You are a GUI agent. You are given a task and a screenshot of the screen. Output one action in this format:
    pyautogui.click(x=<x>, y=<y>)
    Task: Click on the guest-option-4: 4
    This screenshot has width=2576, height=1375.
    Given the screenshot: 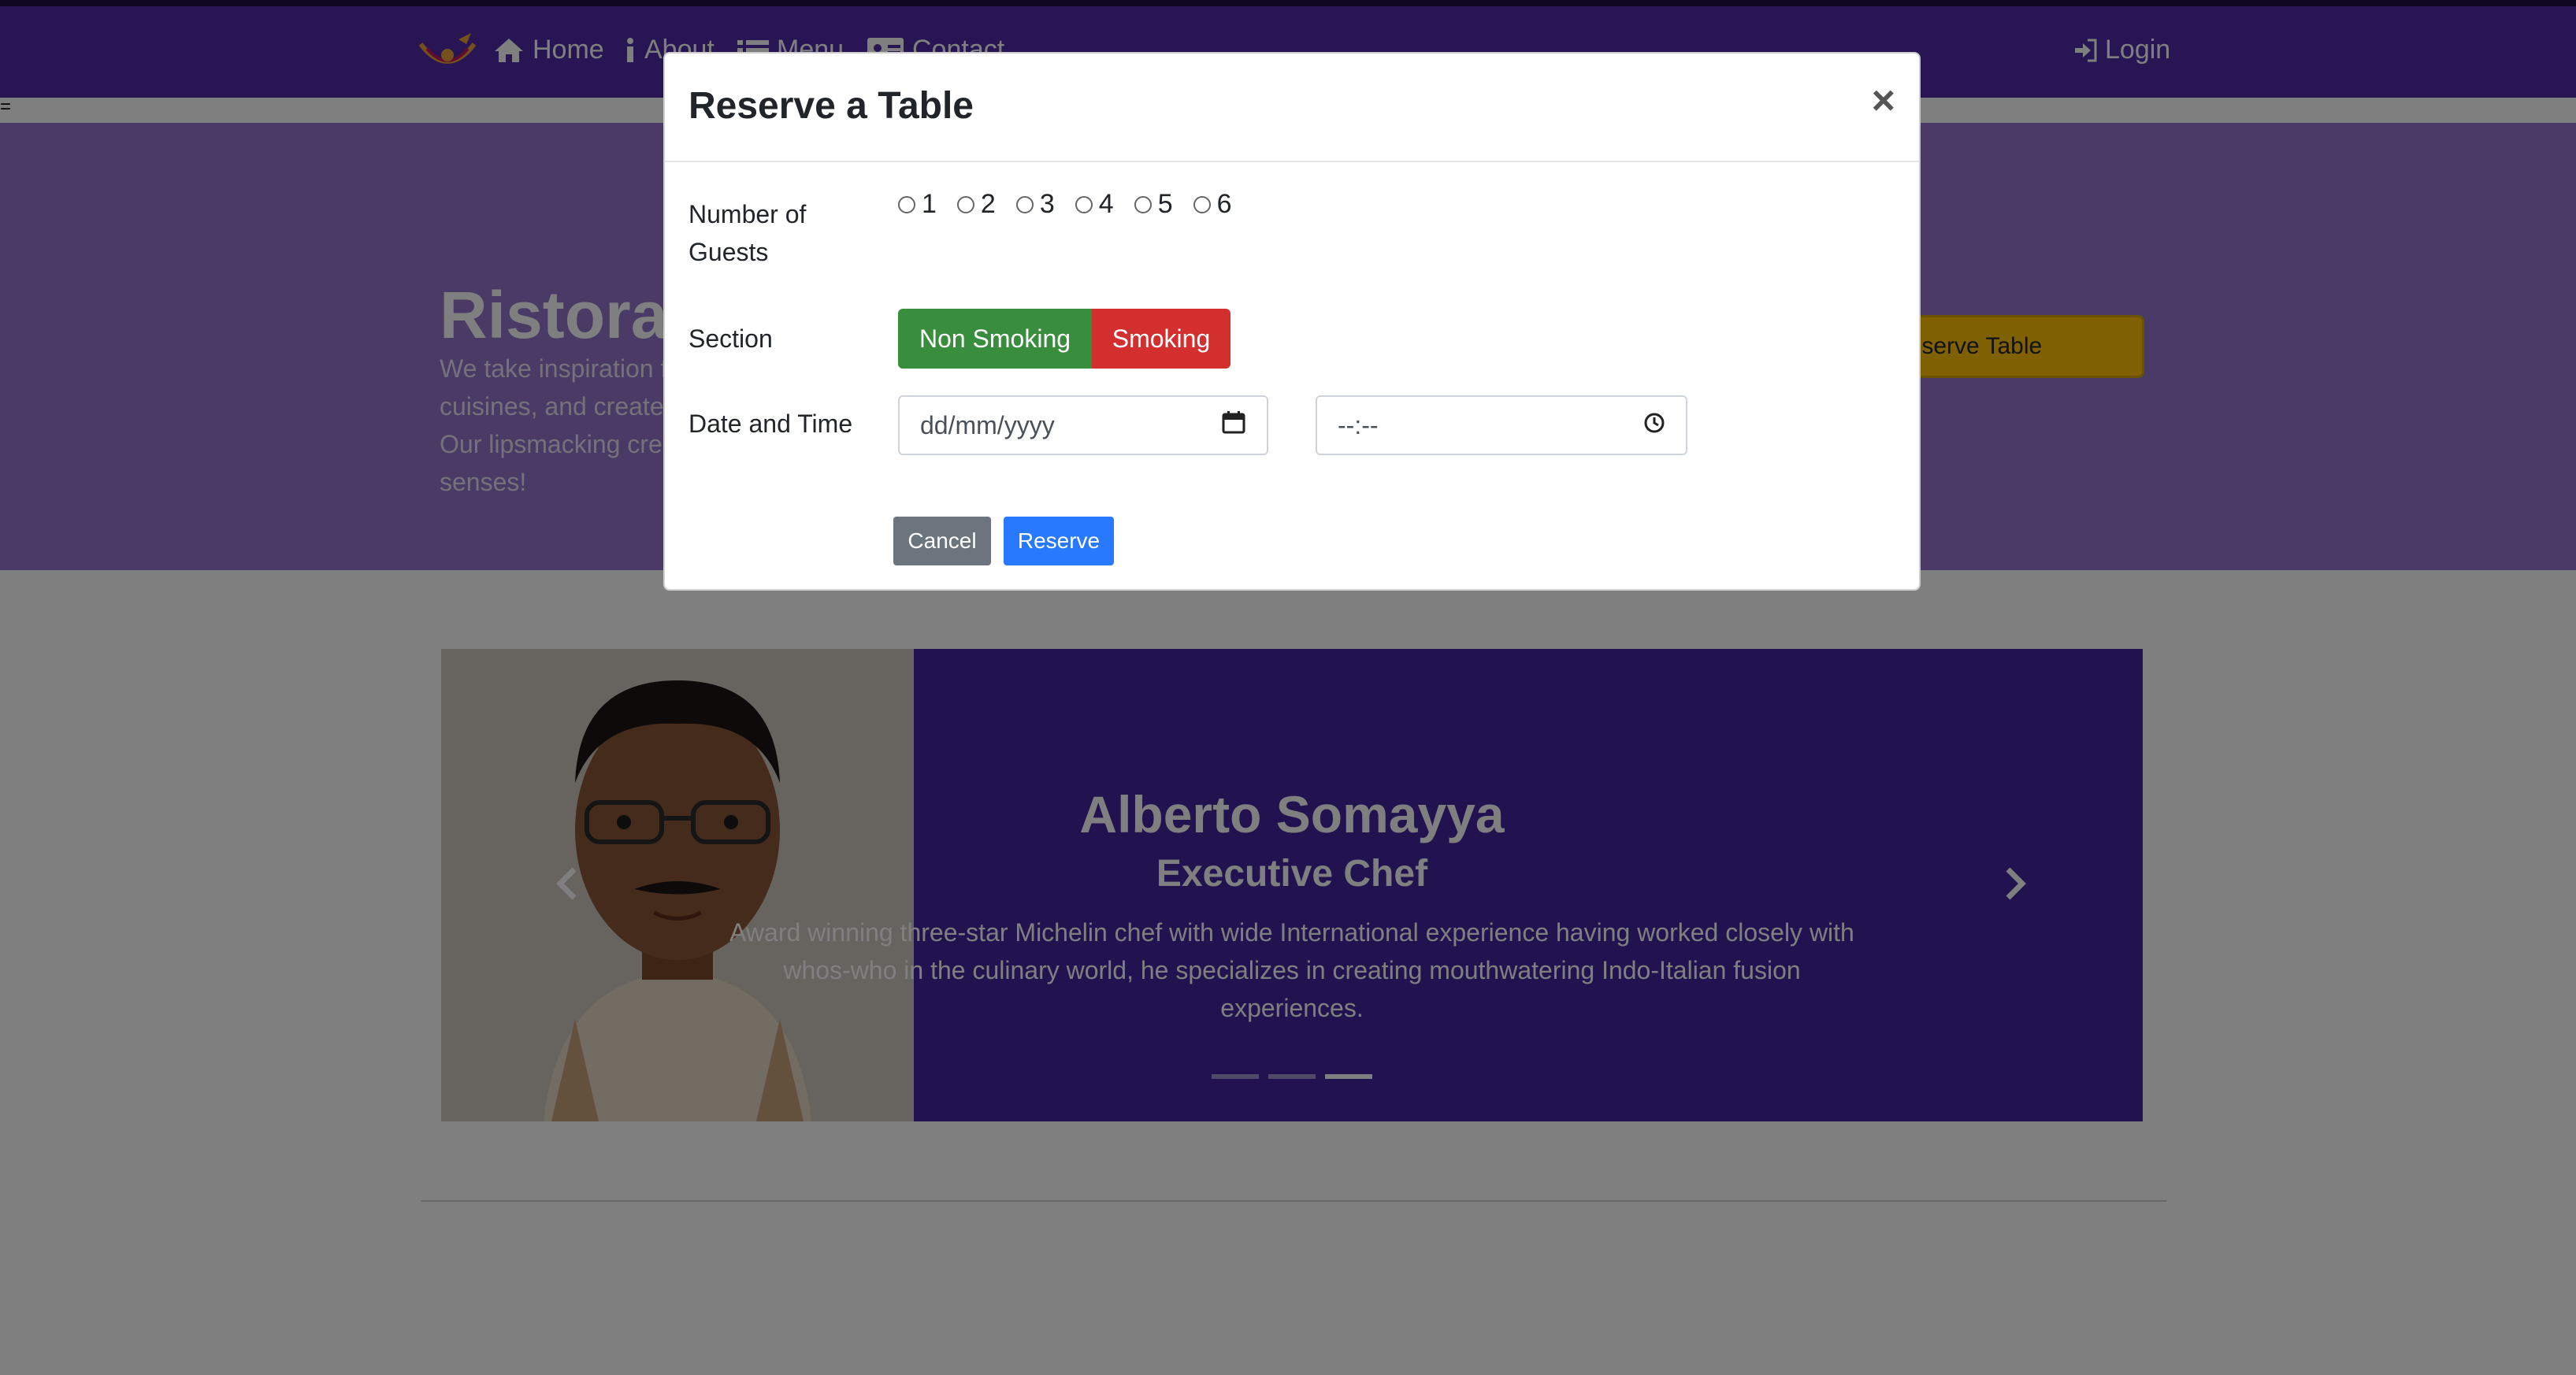 What is the action you would take?
    pyautogui.click(x=1094, y=204)
    